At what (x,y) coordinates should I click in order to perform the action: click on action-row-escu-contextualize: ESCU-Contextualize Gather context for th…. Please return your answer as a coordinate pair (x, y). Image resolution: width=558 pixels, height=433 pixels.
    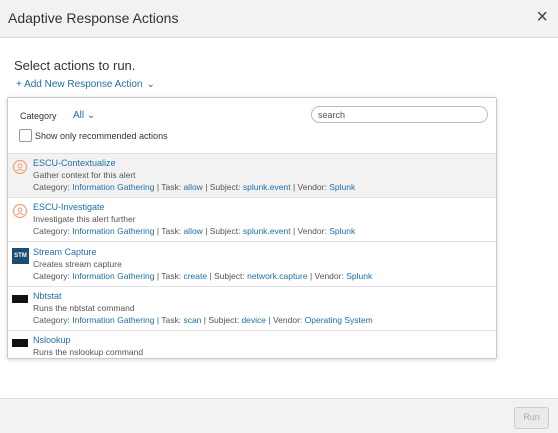
    Looking at the image, I should click on (252, 176).